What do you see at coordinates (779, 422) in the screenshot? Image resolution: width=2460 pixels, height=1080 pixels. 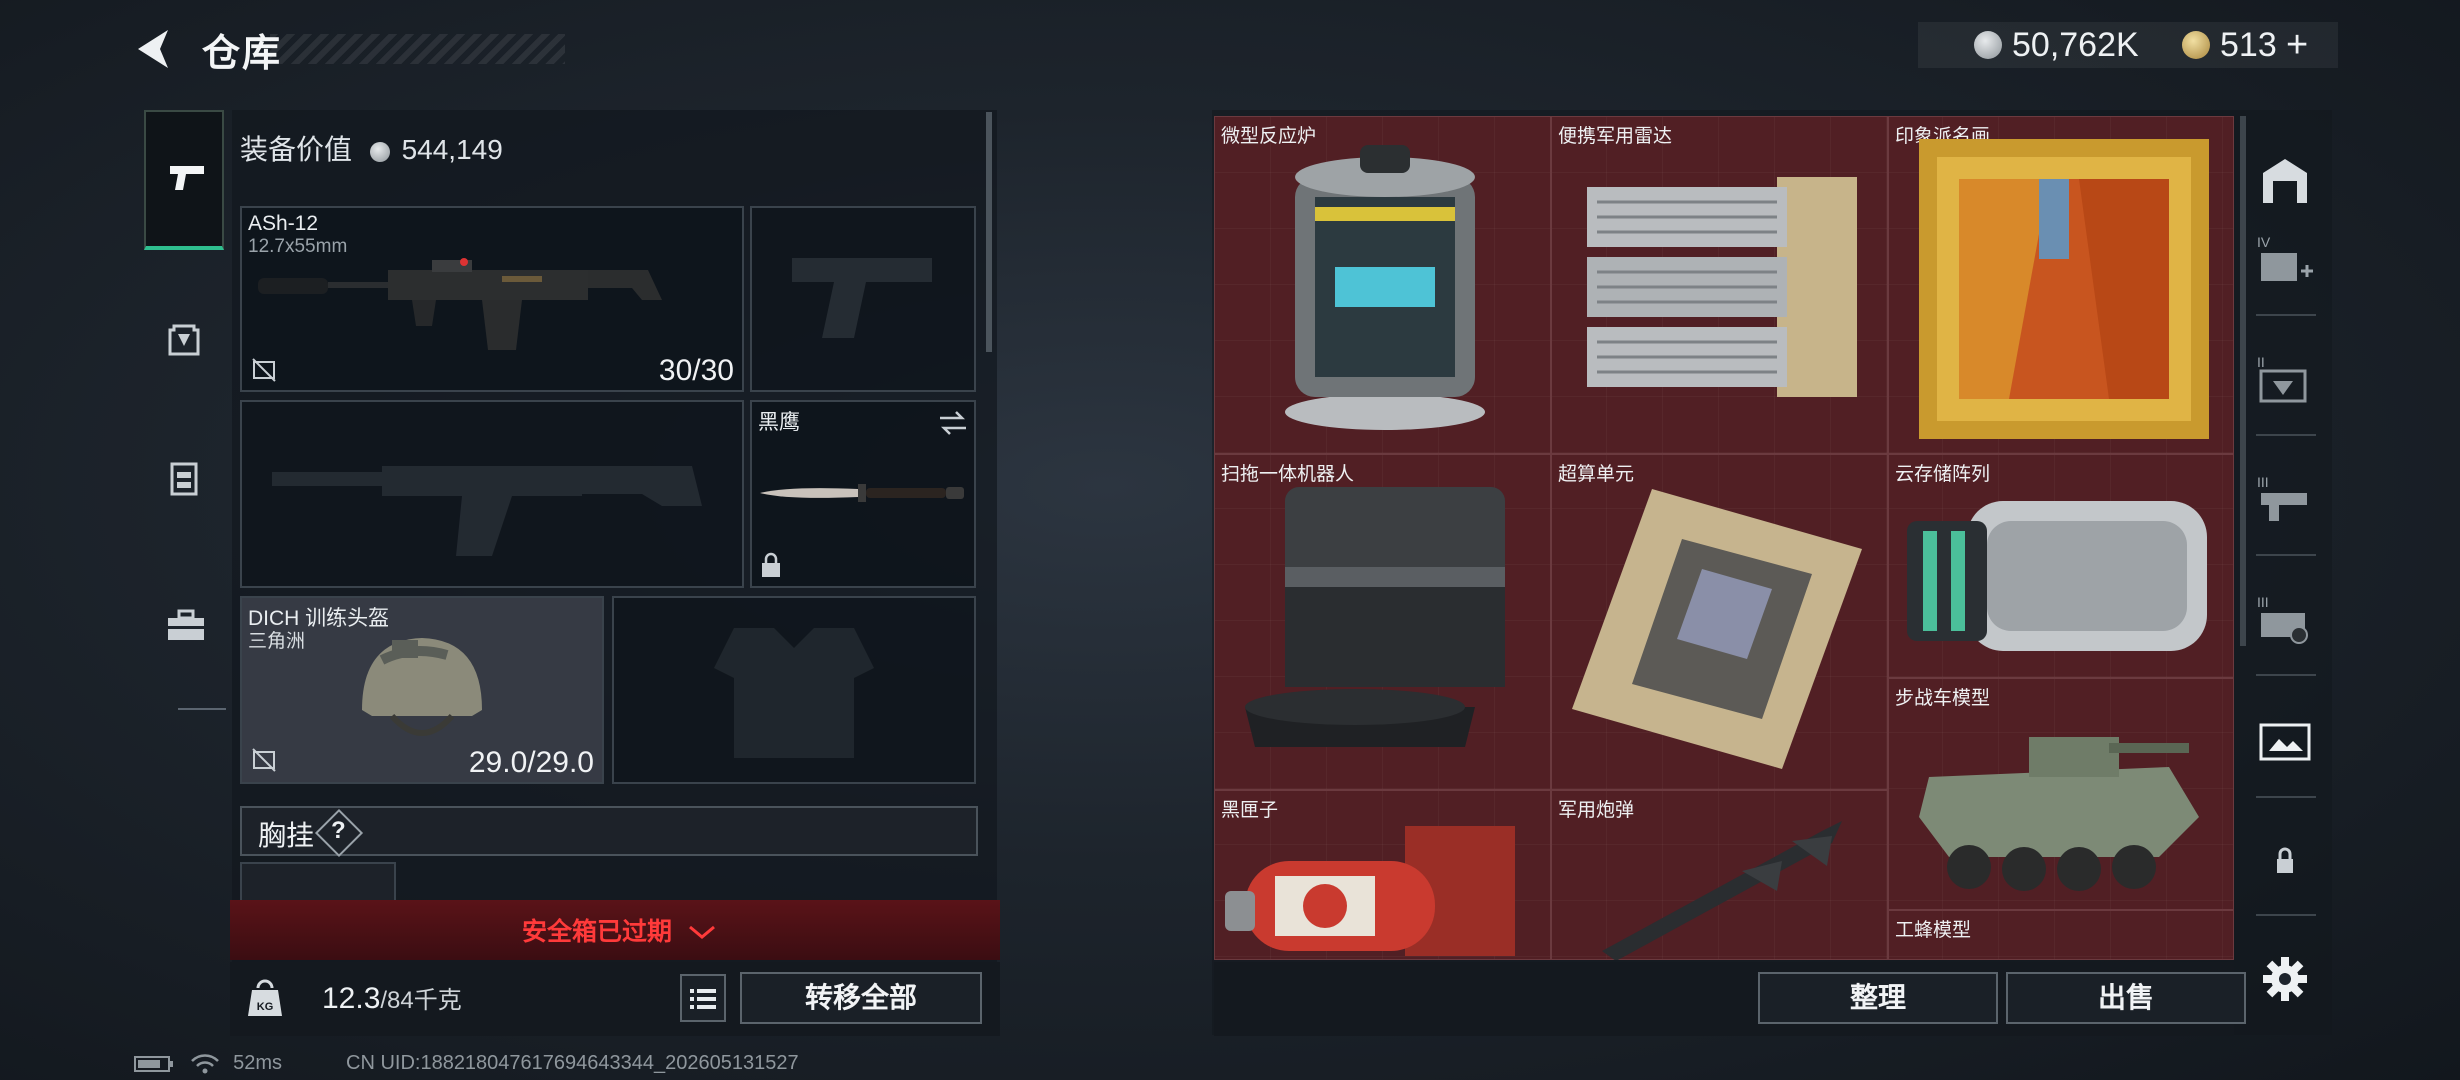 I see `melee-name: 黑鹰` at bounding box center [779, 422].